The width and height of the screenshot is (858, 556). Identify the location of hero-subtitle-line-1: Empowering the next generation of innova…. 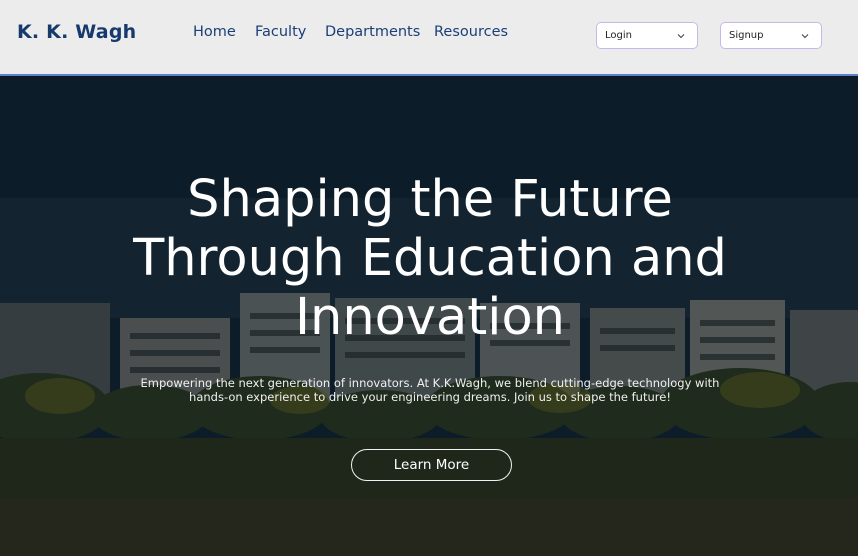
(430, 383).